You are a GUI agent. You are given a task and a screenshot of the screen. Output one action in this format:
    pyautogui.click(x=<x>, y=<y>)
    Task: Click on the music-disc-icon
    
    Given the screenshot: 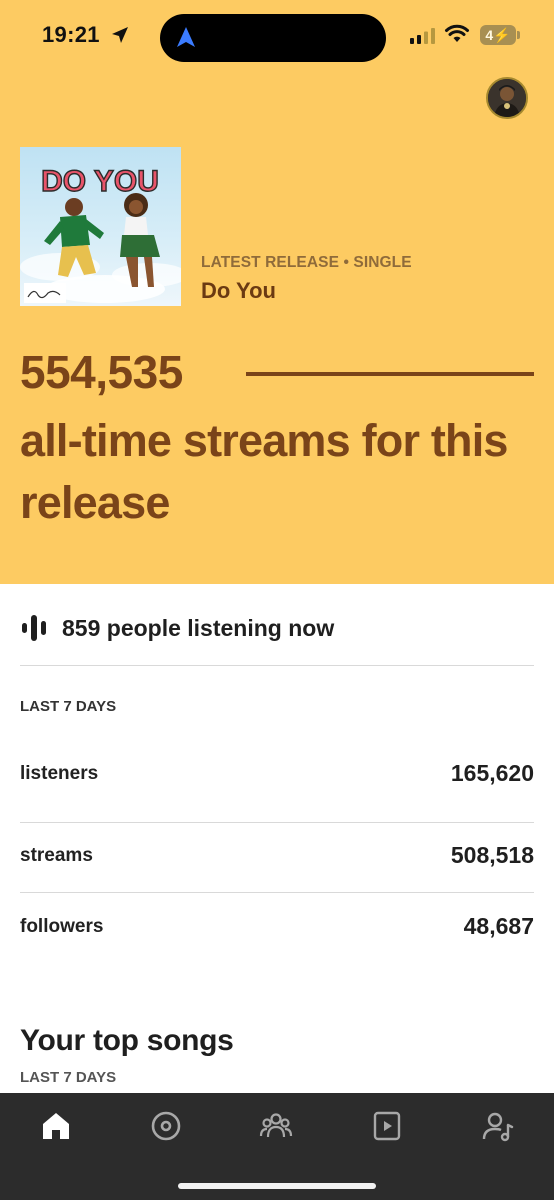 What is the action you would take?
    pyautogui.click(x=166, y=1126)
    